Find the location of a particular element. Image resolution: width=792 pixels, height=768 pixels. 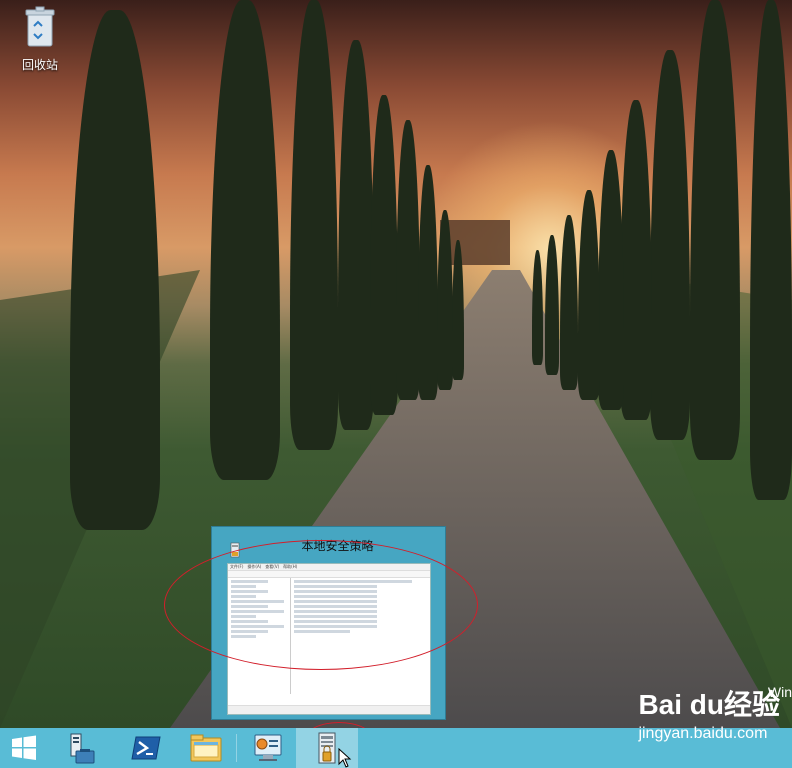

recycle-bin-desktop-icon: 回收站 is located at coordinates (40, 41).